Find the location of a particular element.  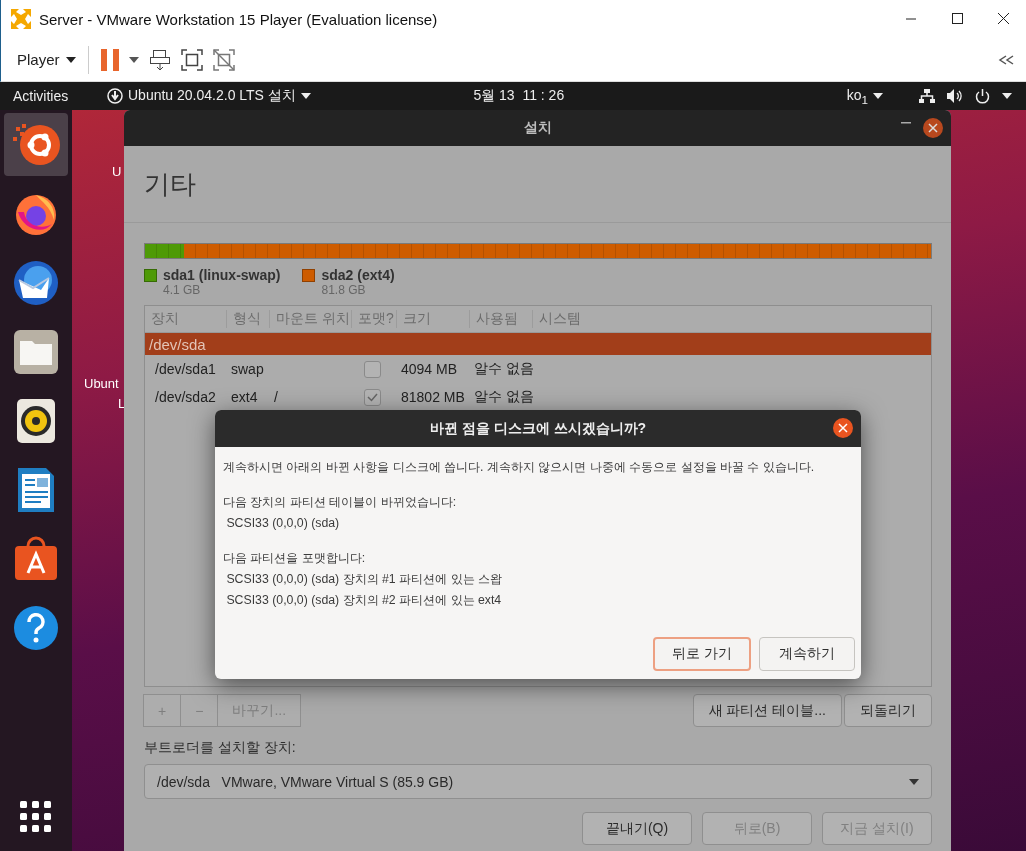

fullscreen-icon is located at coordinates (191, 59).